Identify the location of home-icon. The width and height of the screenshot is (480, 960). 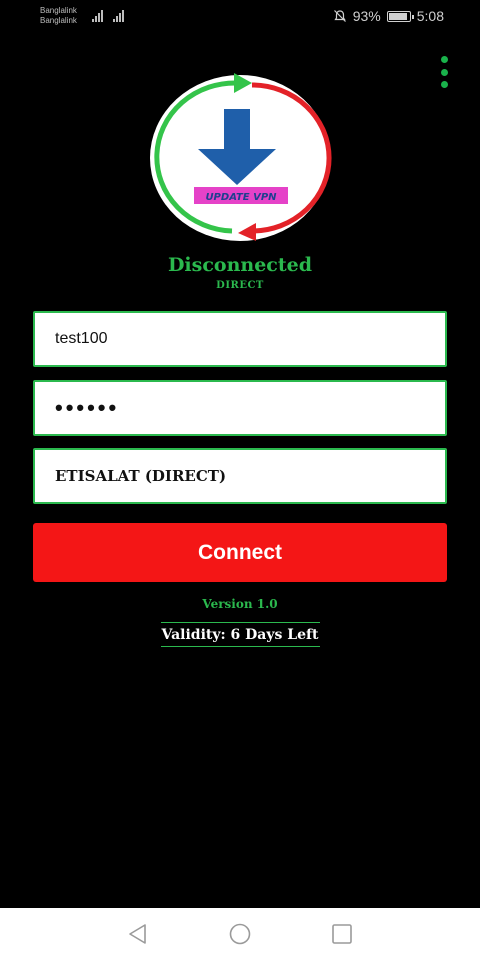
(240, 934).